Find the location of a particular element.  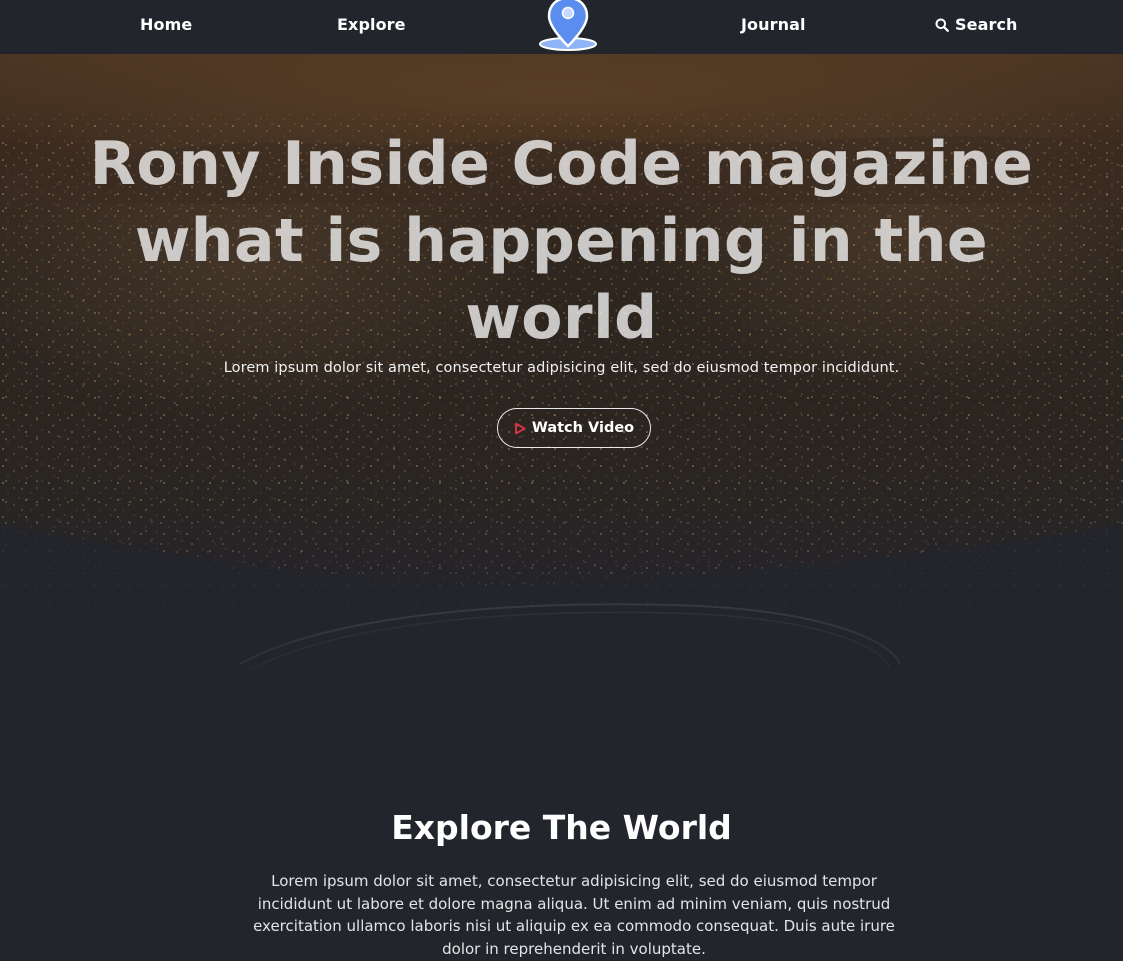

map-pin-icon is located at coordinates (568, 27).